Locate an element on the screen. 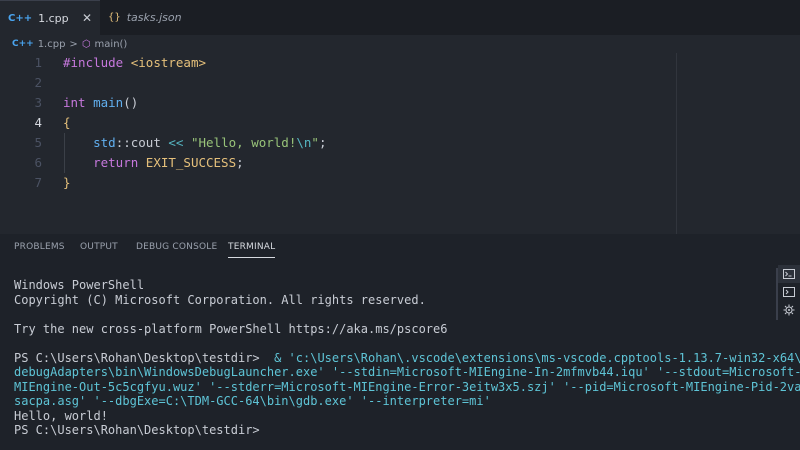  breadcrumb: C++ 1.cpp > ⬡ main() is located at coordinates (400, 44).